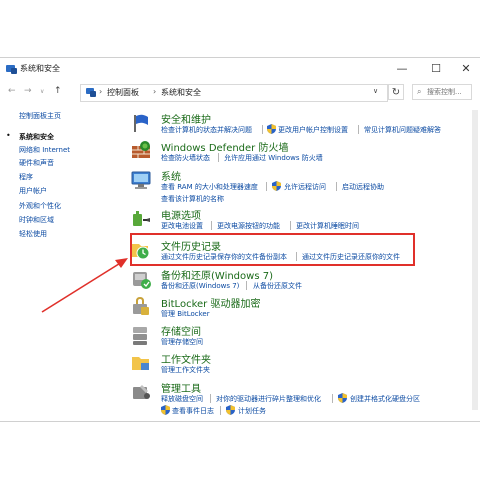  I want to click on link-allow-app-firewall: 允许应用通过 Windows 防火墙, so click(273, 158).